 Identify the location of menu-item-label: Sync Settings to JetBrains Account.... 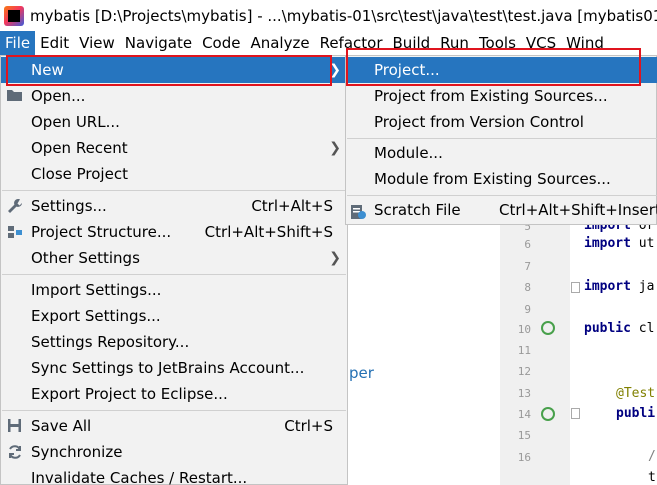
(168, 368).